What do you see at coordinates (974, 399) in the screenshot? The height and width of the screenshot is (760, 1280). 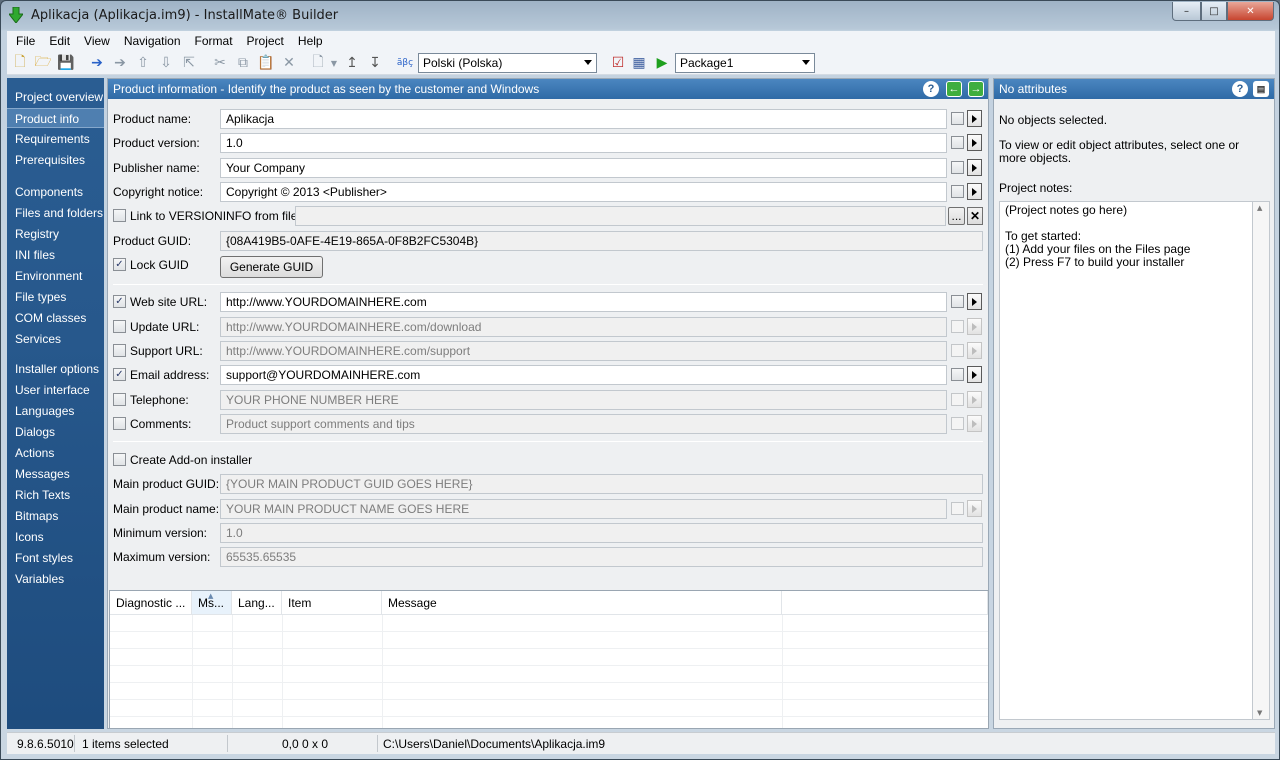 I see `telephone-menu-button` at bounding box center [974, 399].